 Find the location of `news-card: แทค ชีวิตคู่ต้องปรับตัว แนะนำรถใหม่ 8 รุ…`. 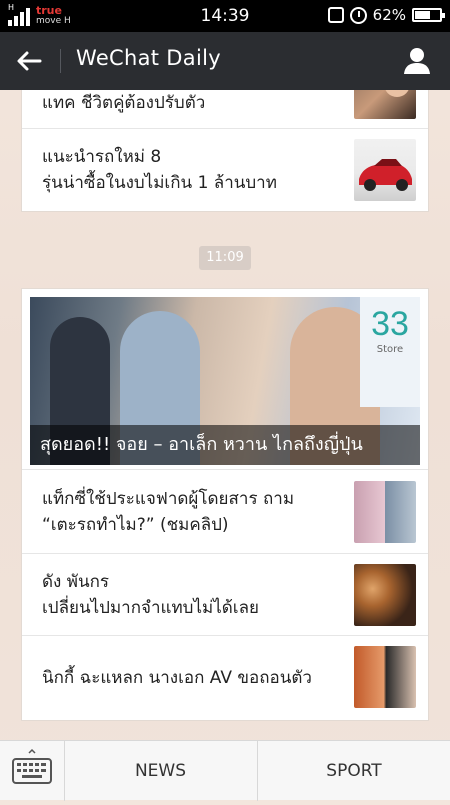

news-card: แทค ชีวิตคู่ต้องปรับตัว แนะนำรถใหม่ 8 รุ… is located at coordinates (225, 151).